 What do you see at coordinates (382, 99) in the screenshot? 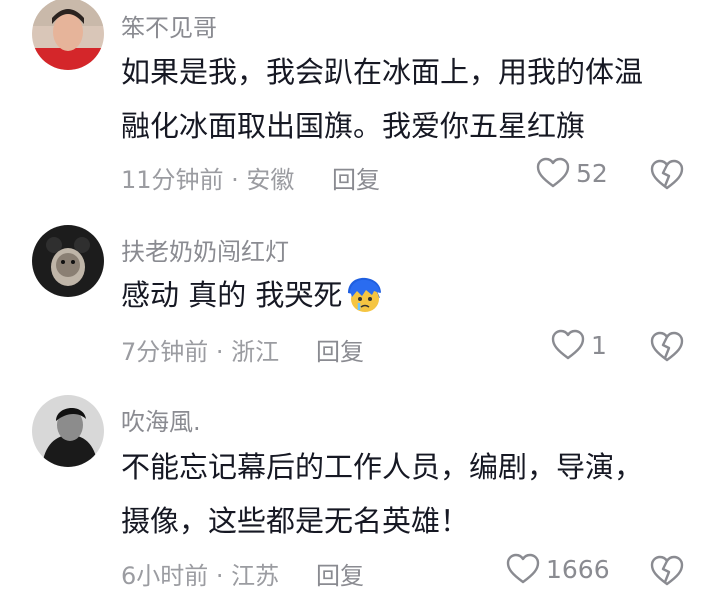
I see `comment-text: 如果是我，我会趴在冰面上，用我的体温 融化冰面取出国旗。我爱你五星红旗` at bounding box center [382, 99].